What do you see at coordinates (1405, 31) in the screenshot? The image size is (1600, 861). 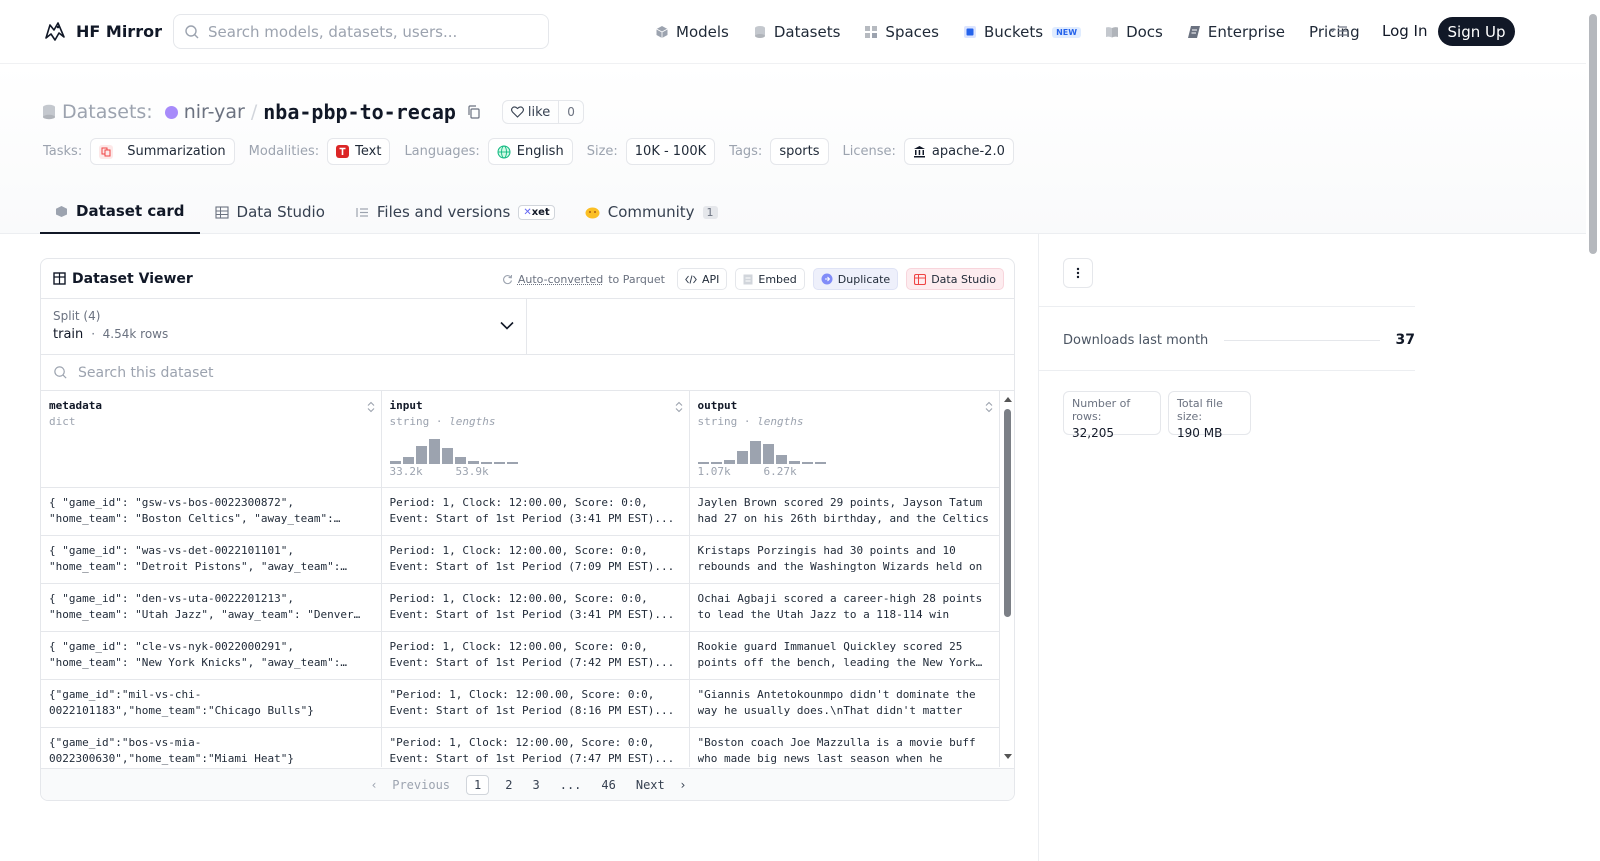 I see `login-link: Log In` at bounding box center [1405, 31].